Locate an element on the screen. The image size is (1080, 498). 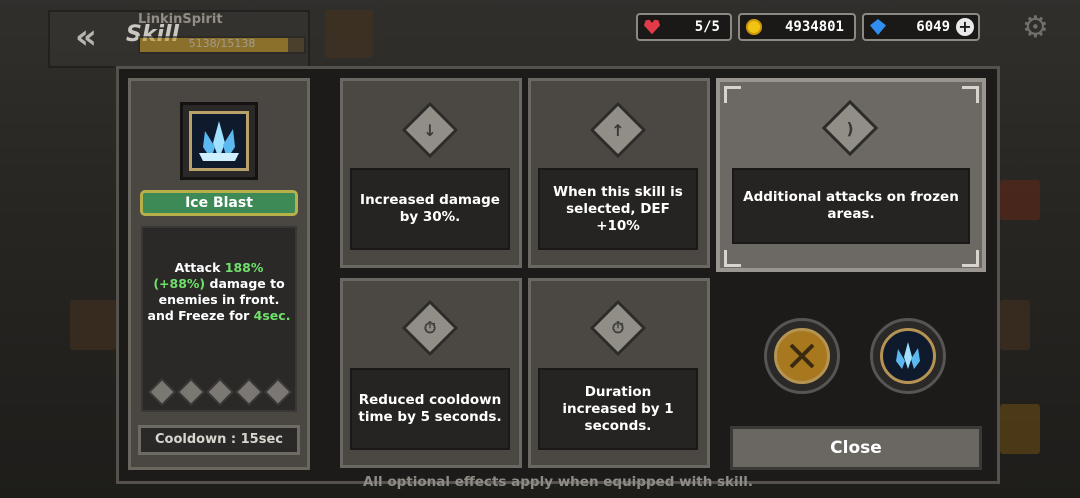
stopwatch-minus-icon is located at coordinates (220, 392).